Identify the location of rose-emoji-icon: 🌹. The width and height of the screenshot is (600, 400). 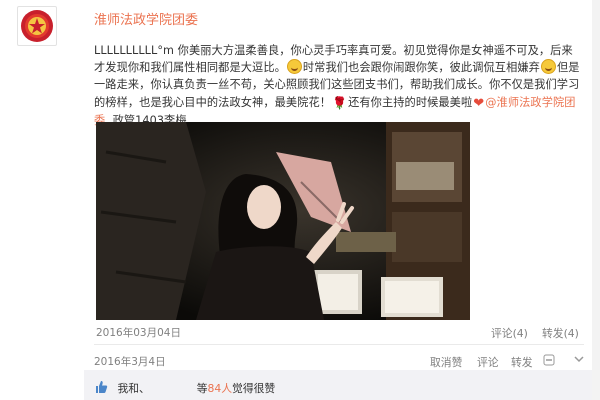
(340, 102).